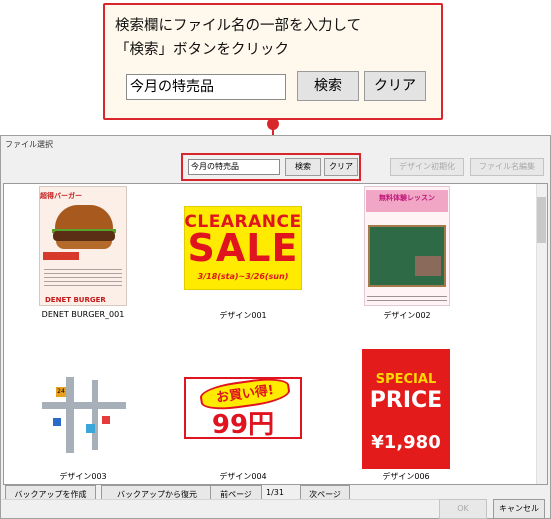  Describe the element at coordinates (406, 476) in the screenshot. I see `thumbnail-caption: デザイン006` at that location.